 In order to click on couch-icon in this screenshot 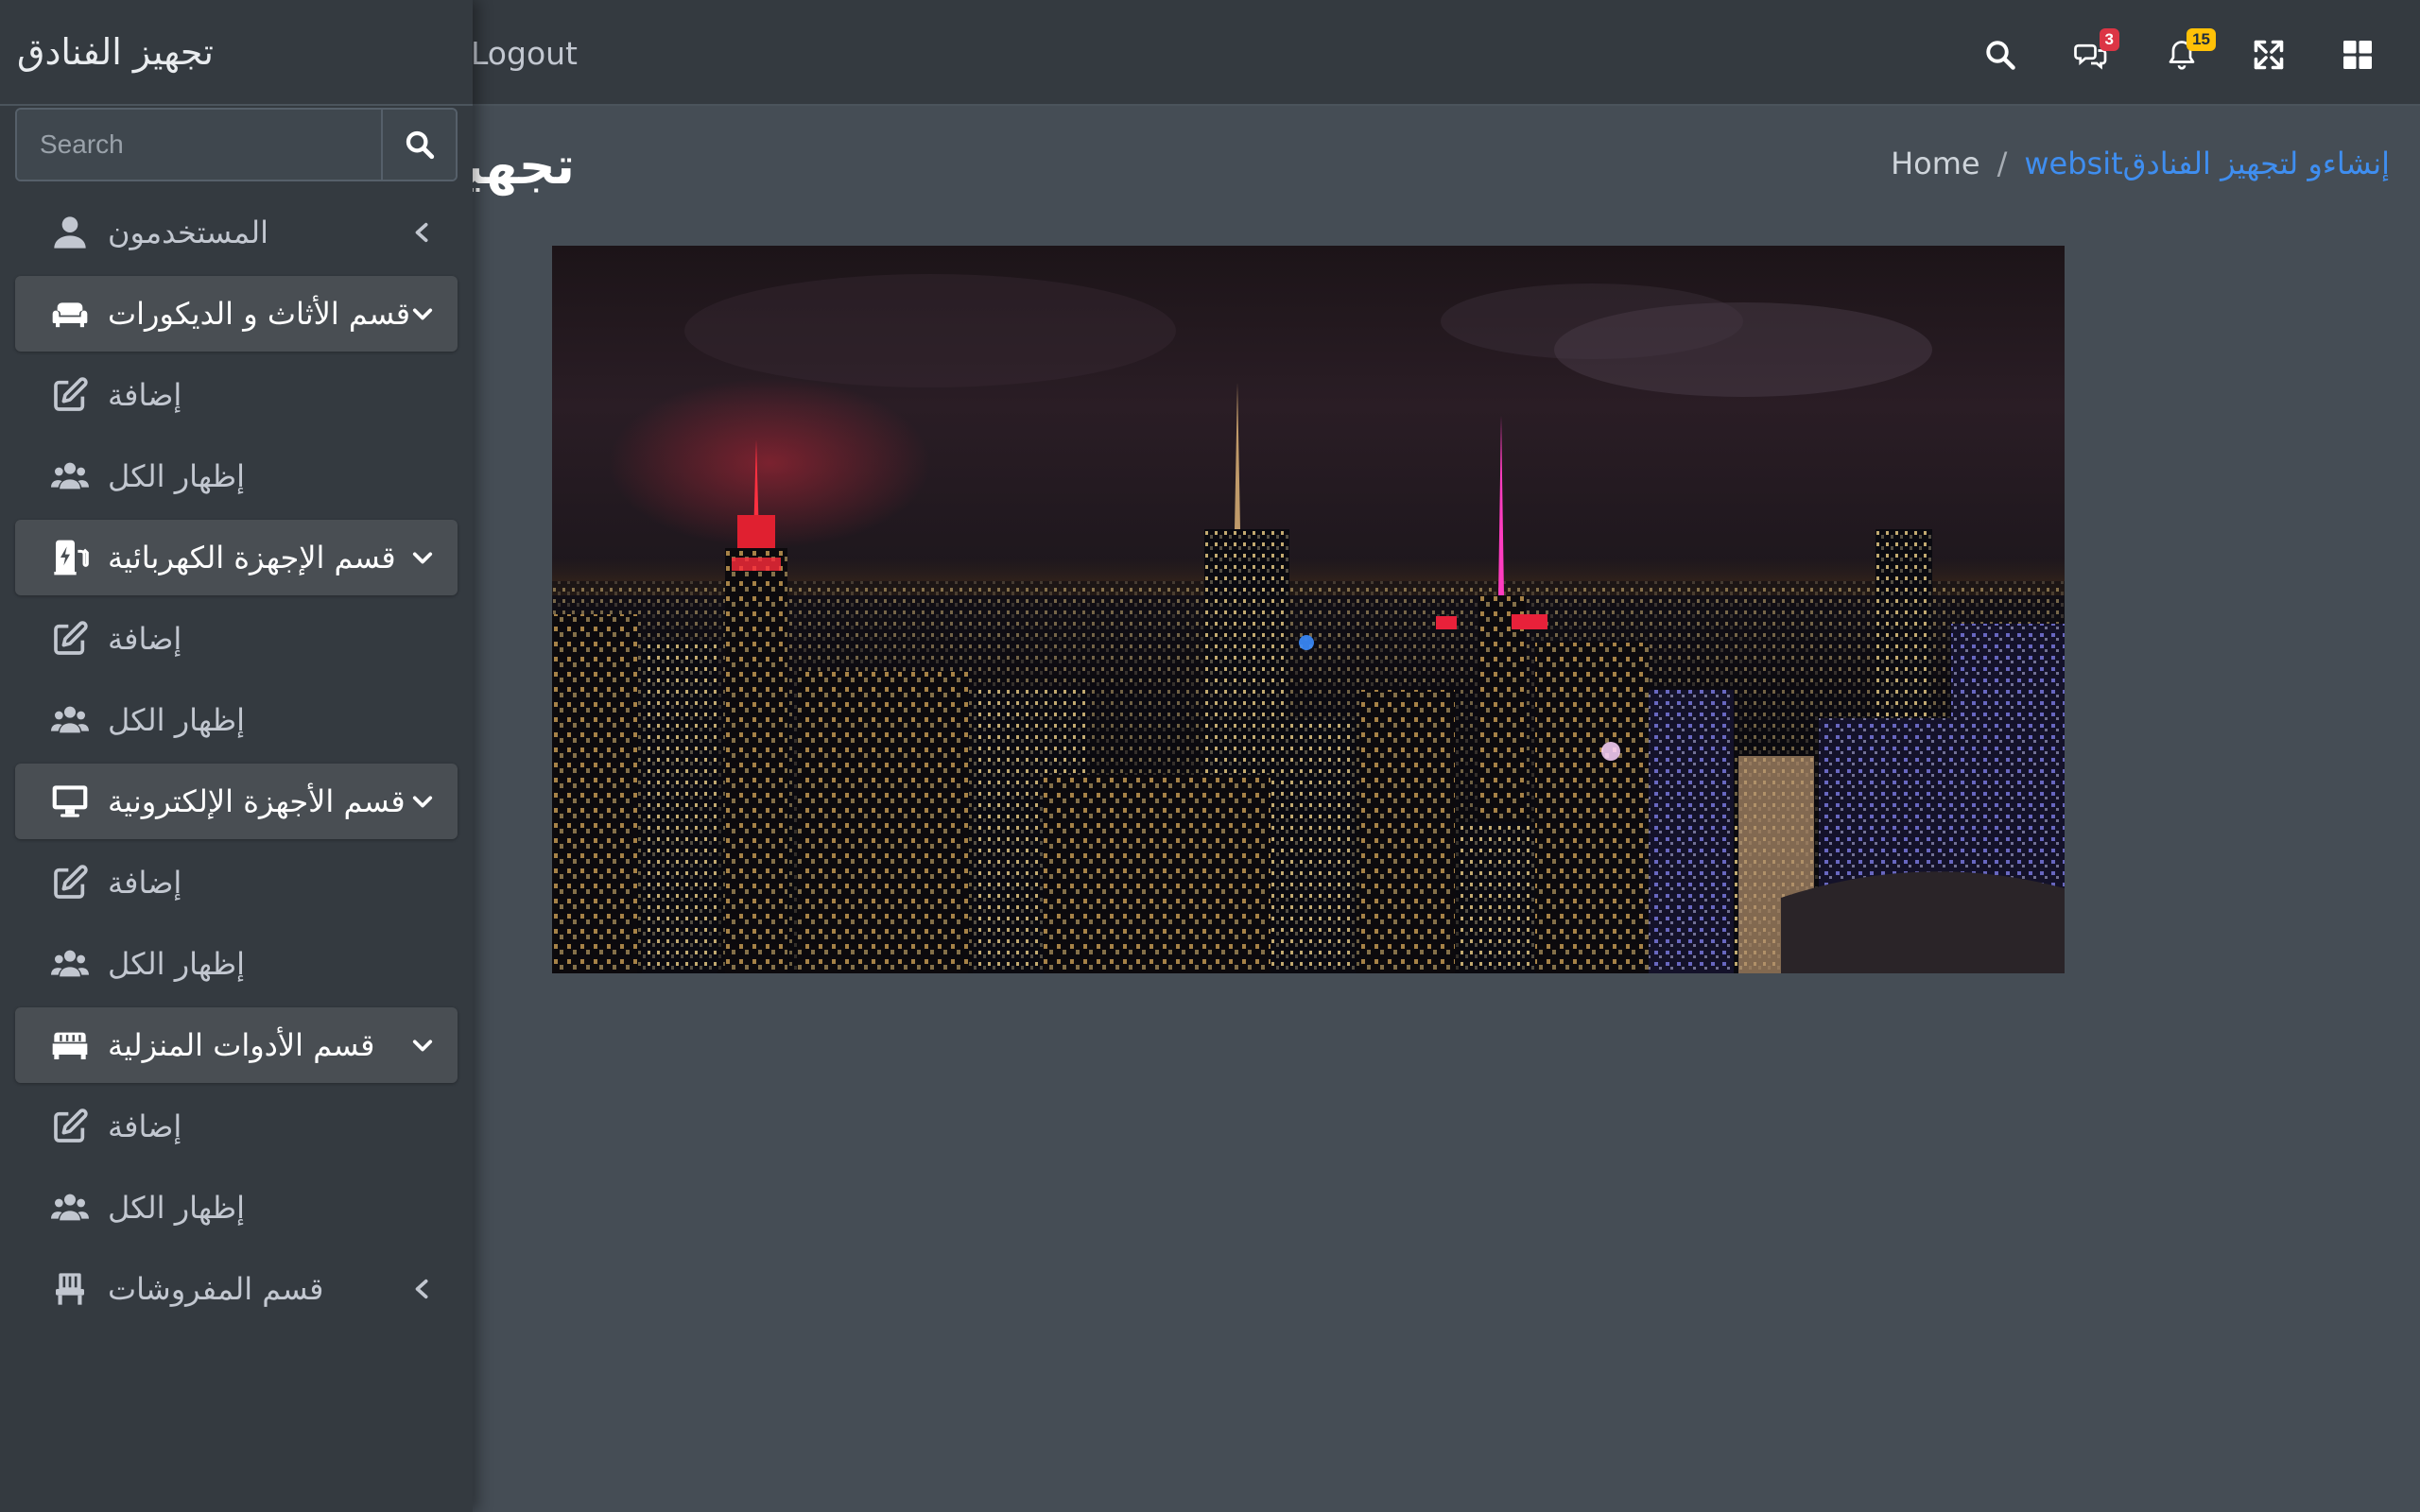, I will do `click(70, 313)`.